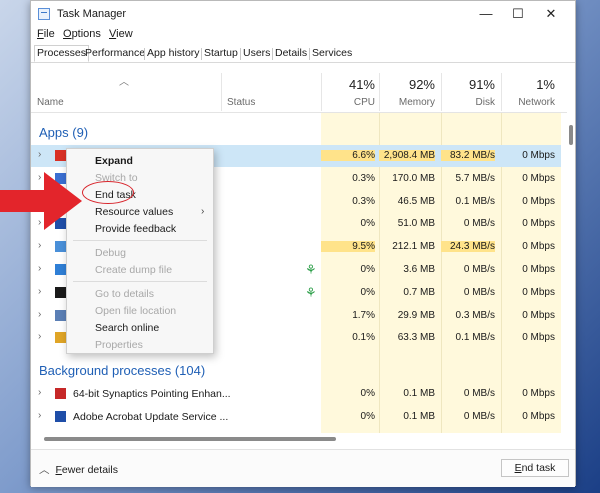  I want to click on close-button: ✕, so click(551, 14).